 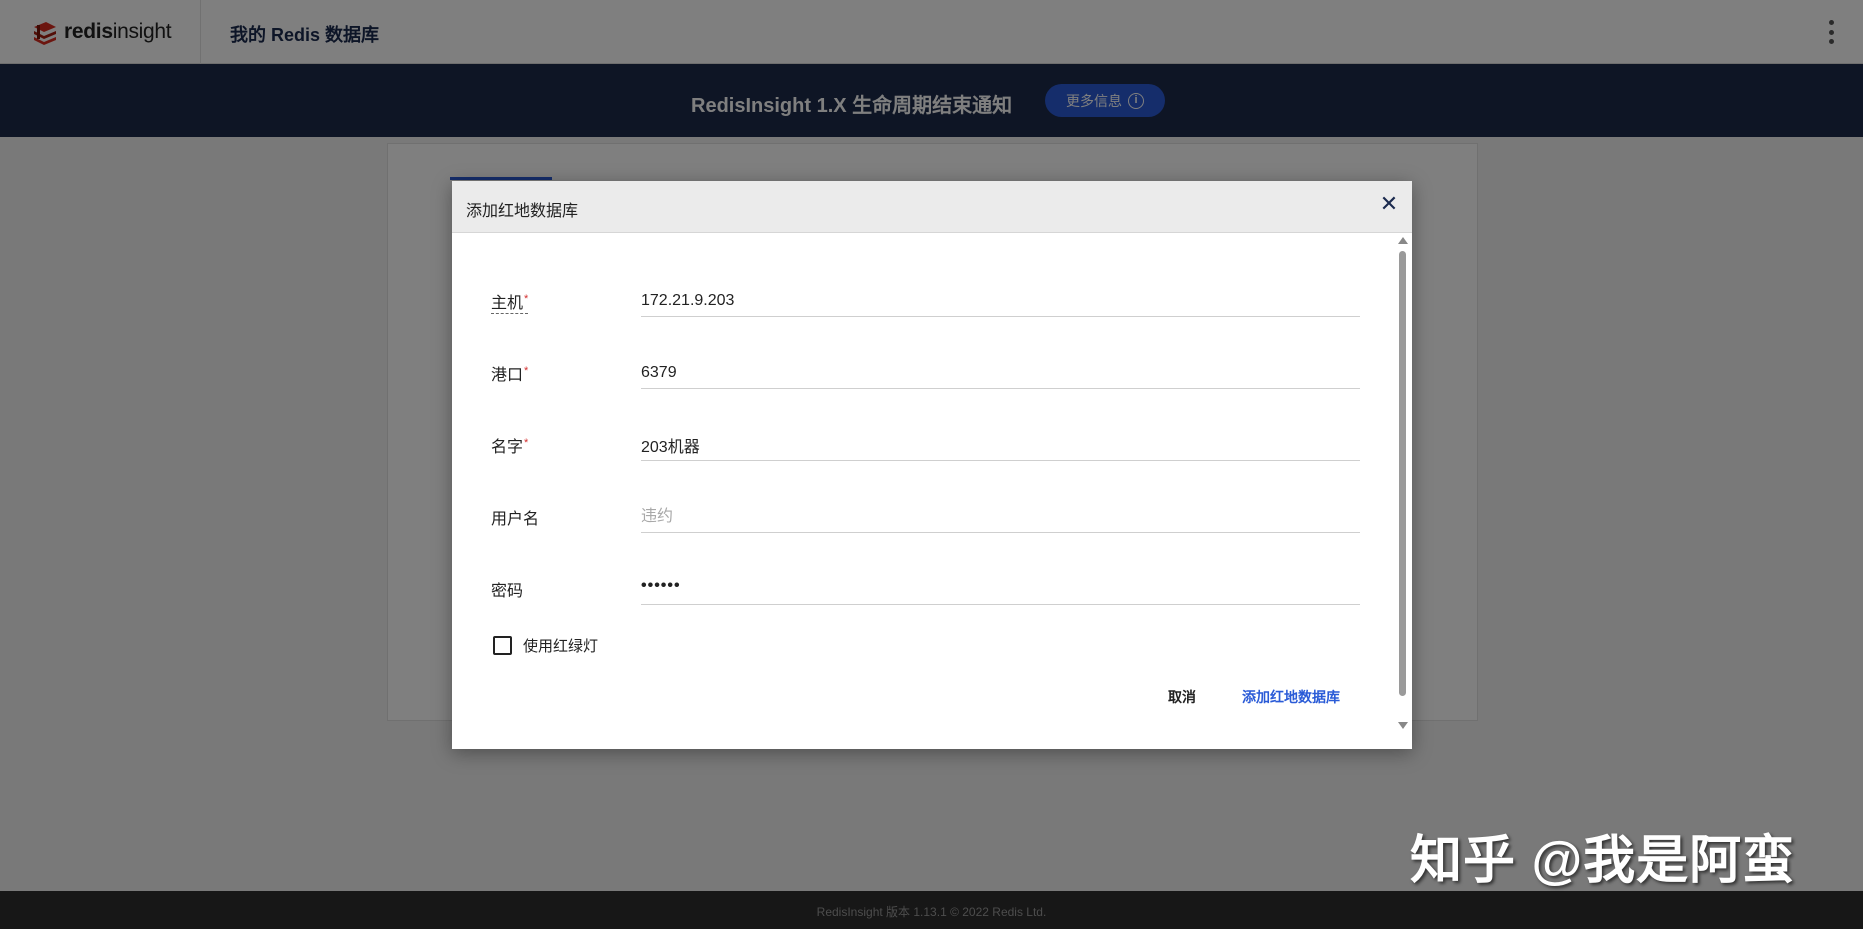 I want to click on port-label: 港口*, so click(x=509, y=373).